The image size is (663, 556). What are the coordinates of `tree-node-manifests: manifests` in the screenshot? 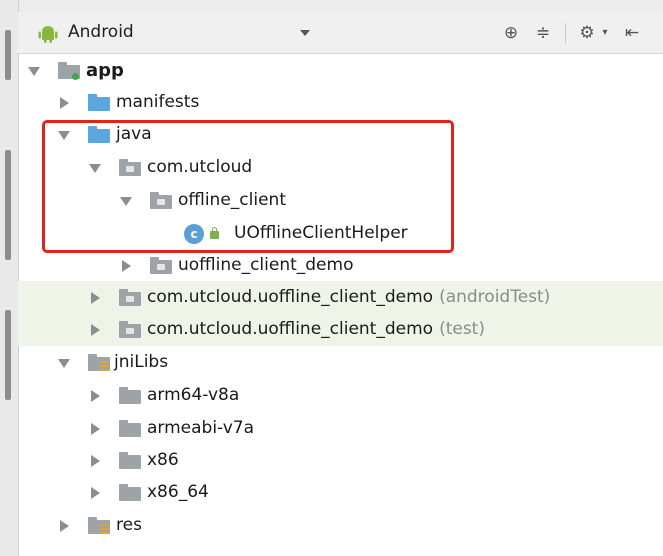 It's located at (340, 102).